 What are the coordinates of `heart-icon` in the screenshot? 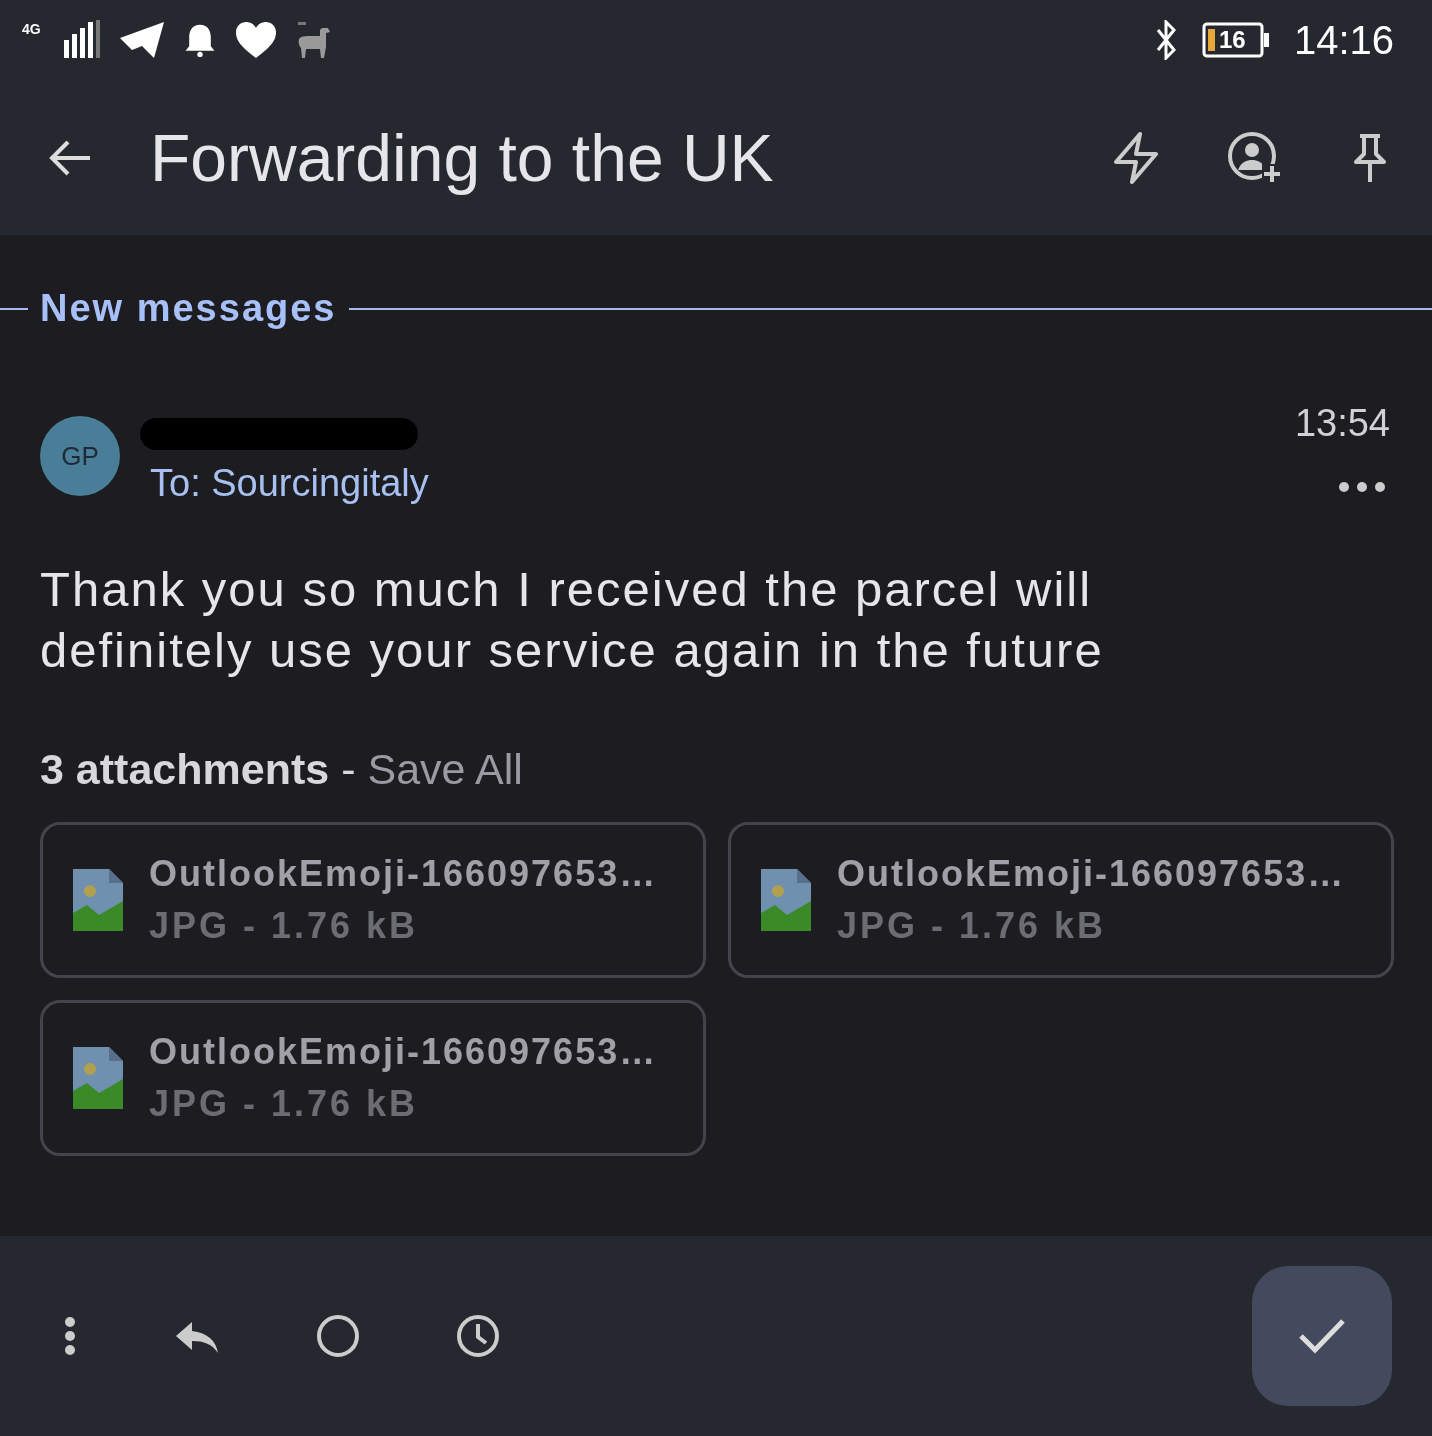 It's located at (256, 40).